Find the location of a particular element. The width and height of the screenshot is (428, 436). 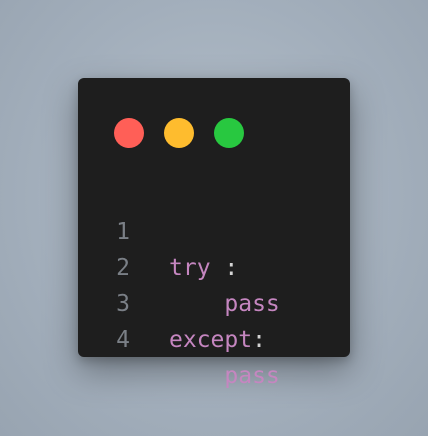

code-text: pass is located at coordinates (224, 376).